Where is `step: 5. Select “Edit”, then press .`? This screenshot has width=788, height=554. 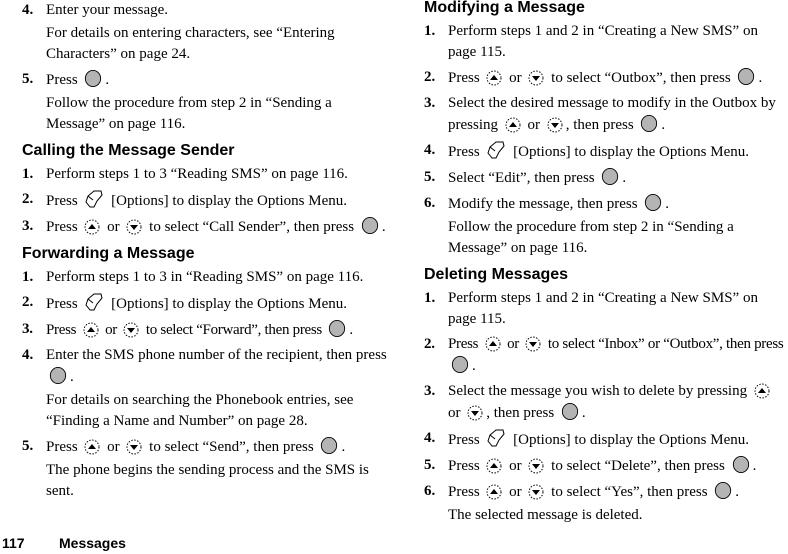 step: 5. Select “Edit”, then press . is located at coordinates (606, 178).